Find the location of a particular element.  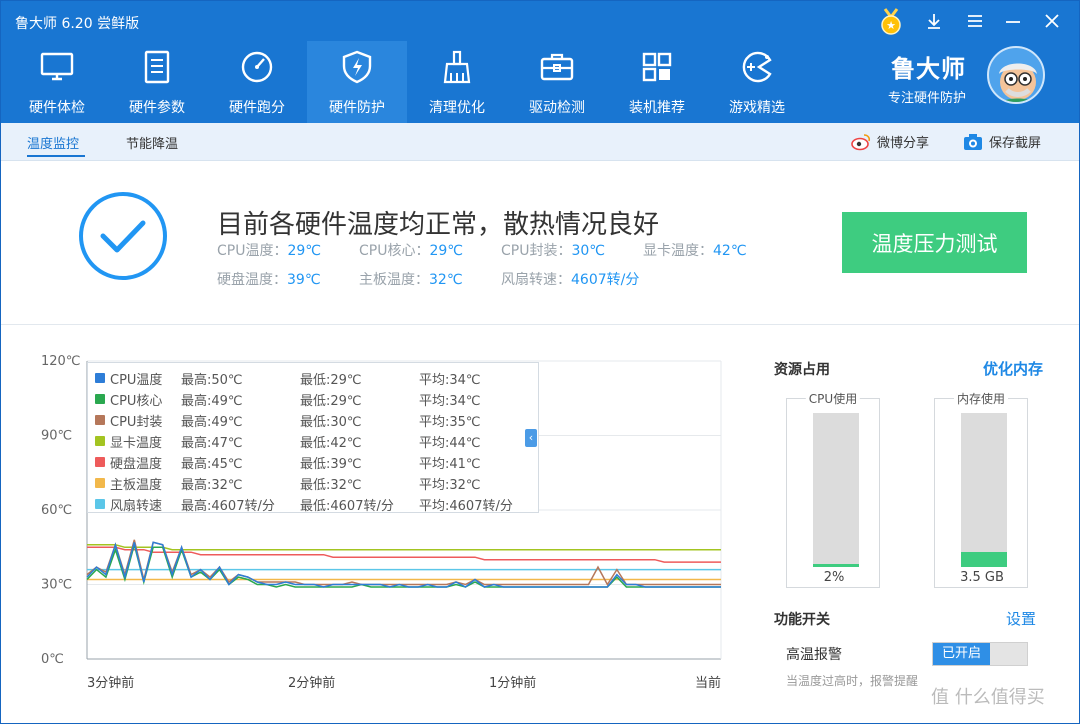

toolbox-icon is located at coordinates (557, 67).